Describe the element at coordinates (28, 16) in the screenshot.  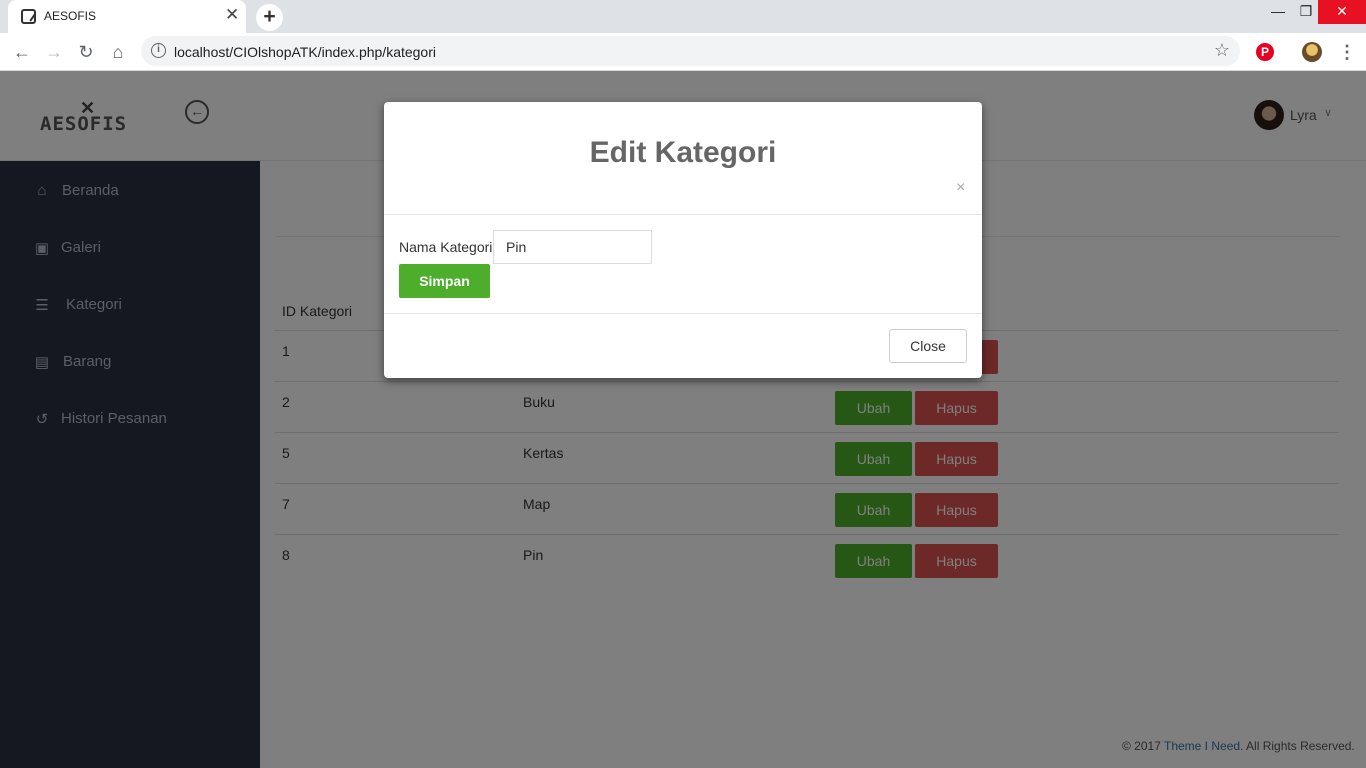
I see `favicon-icon` at that location.